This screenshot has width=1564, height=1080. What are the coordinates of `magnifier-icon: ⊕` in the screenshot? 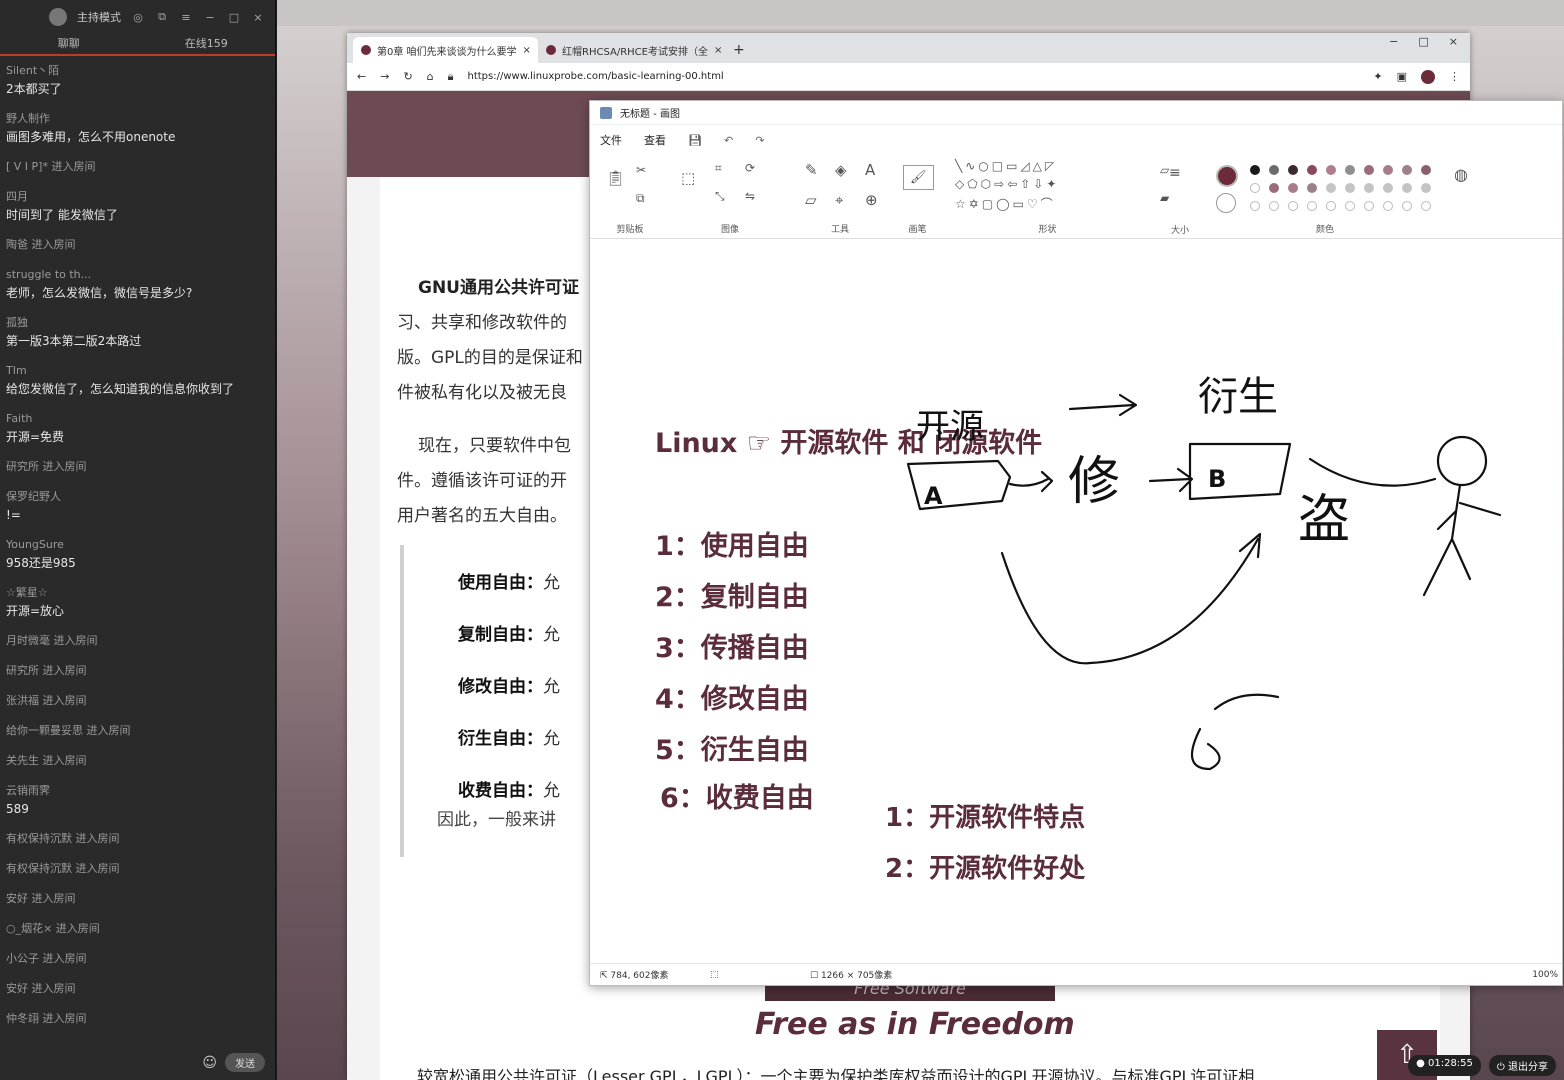 It's located at (871, 200).